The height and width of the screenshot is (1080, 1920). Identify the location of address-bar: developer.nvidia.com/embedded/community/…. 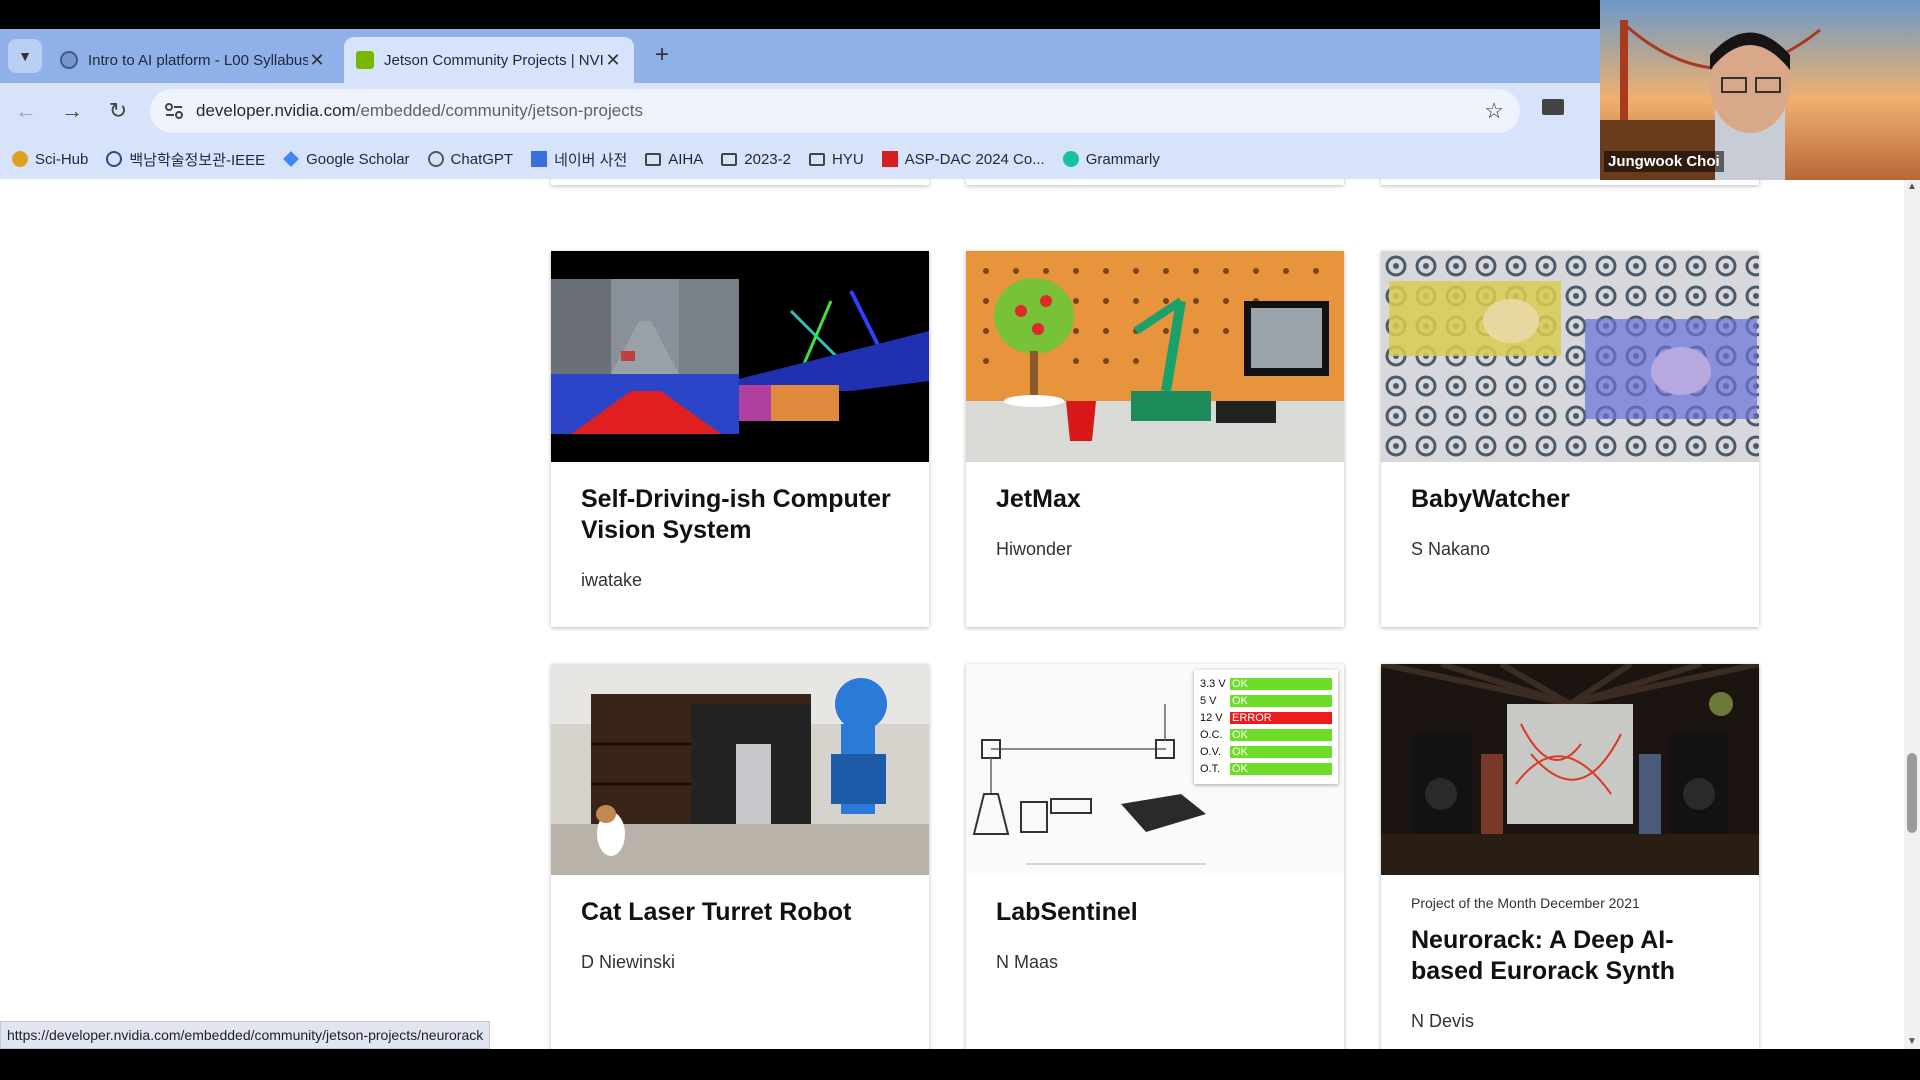
(835, 111).